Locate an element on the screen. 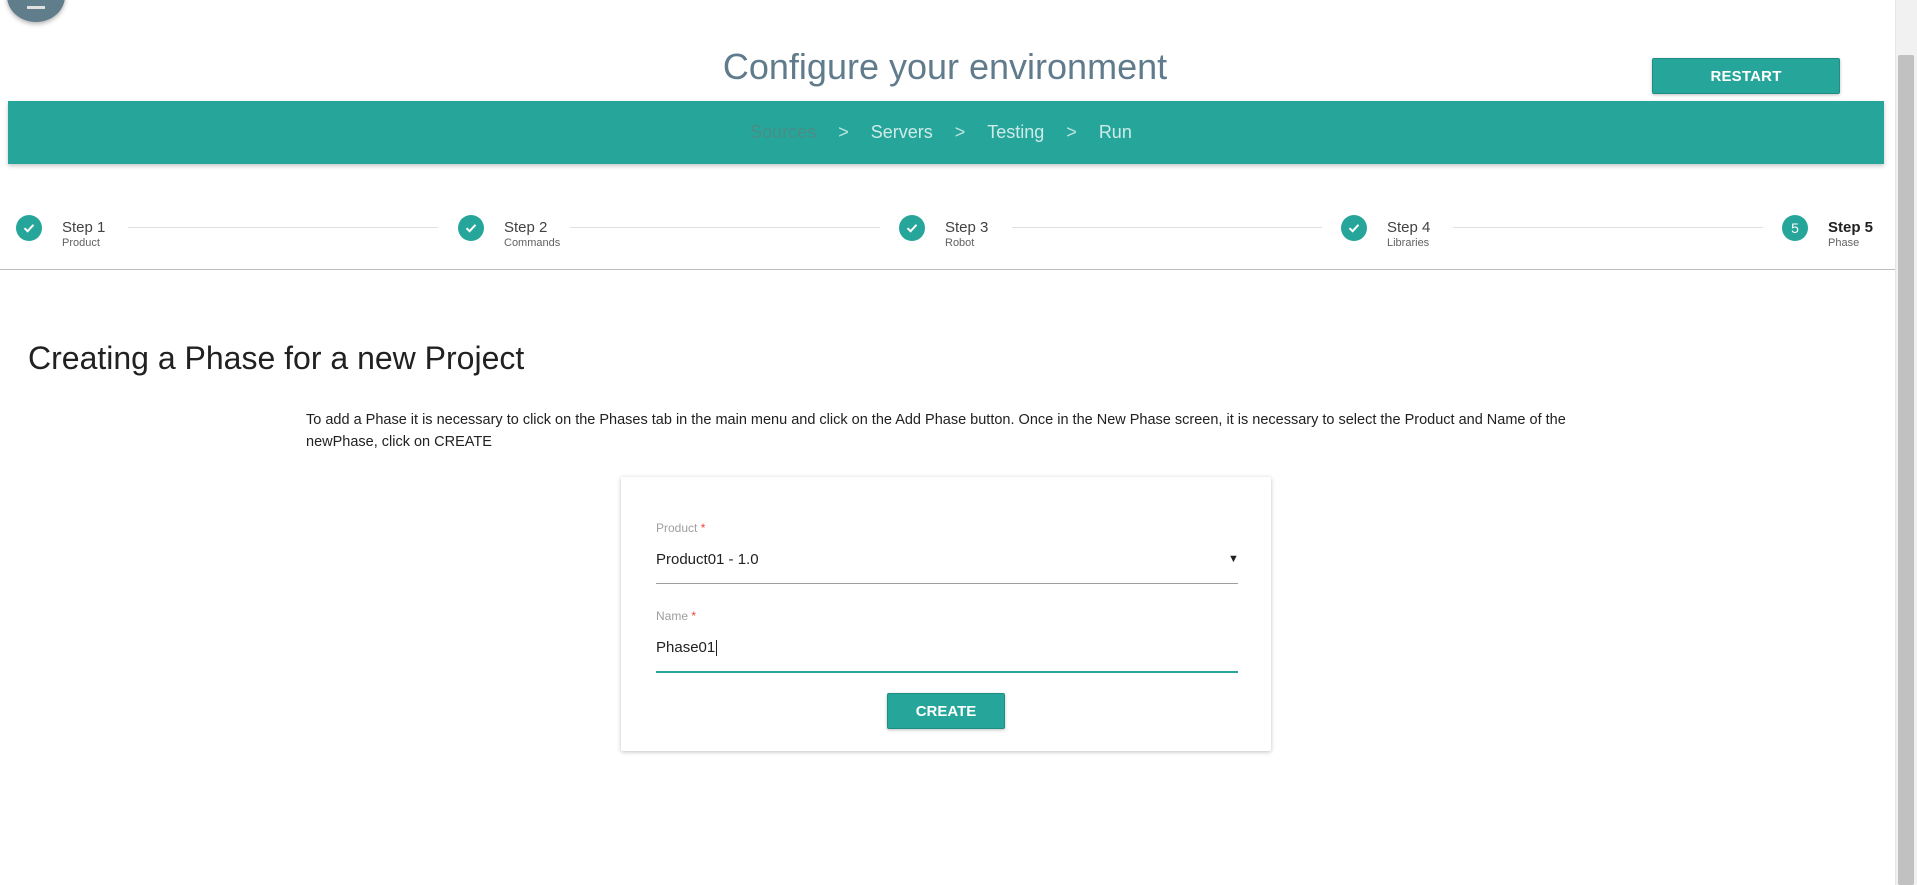  restart-button: RESTART is located at coordinates (1746, 76).